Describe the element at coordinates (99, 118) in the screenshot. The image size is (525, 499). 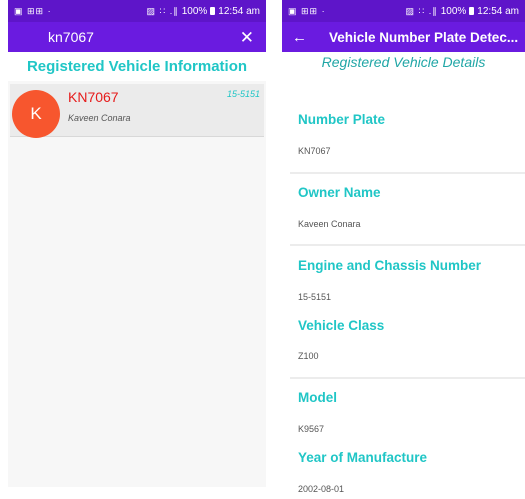
I see `result-owner: Kaveen Conara` at that location.